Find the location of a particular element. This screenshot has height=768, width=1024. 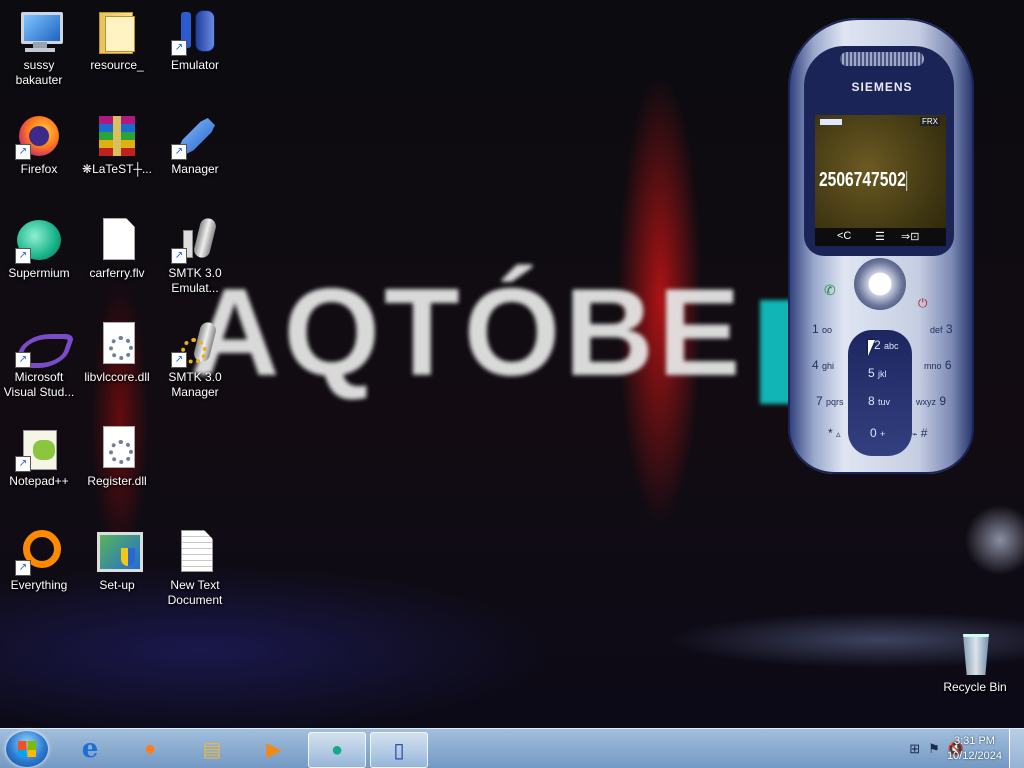

taskbar-file-explorer: ▤ is located at coordinates (212, 749).